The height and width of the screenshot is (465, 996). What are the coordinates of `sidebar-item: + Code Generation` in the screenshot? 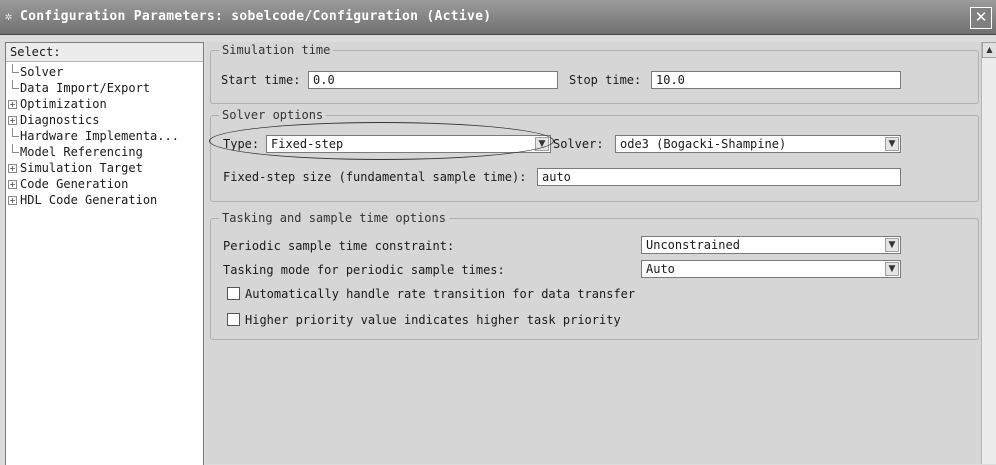 It's located at (104, 184).